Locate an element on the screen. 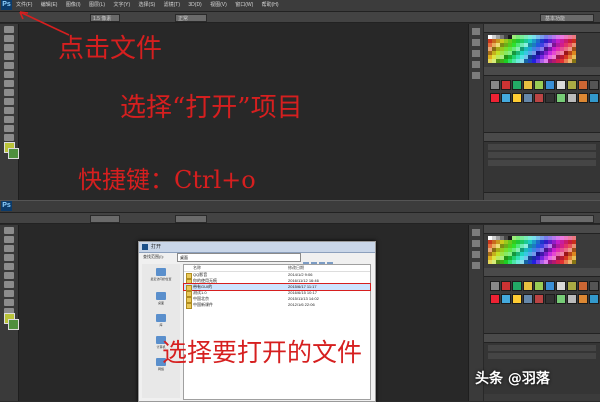  history-panel-icon is located at coordinates (476, 232).